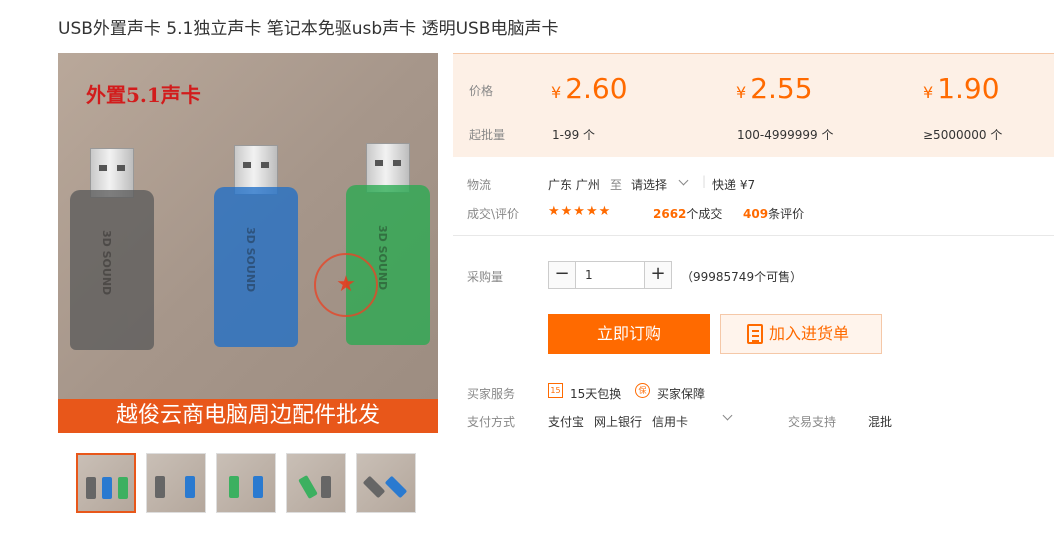 Image resolution: width=1054 pixels, height=550 pixels. Describe the element at coordinates (618, 422) in the screenshot. I see `pay-online-bank: 网上银行` at that location.